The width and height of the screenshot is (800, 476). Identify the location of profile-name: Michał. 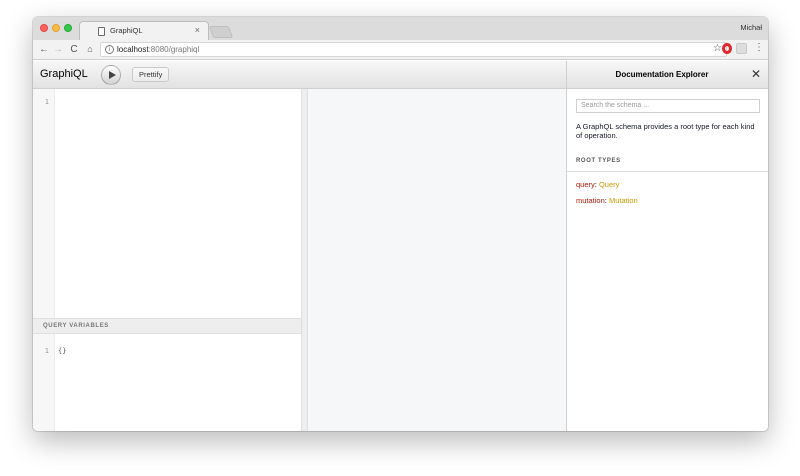
(751, 27).